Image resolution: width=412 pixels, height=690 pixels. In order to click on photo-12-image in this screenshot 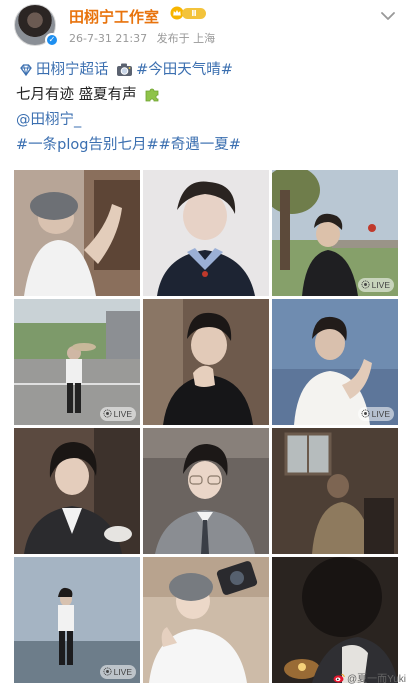, I will do `click(335, 620)`.